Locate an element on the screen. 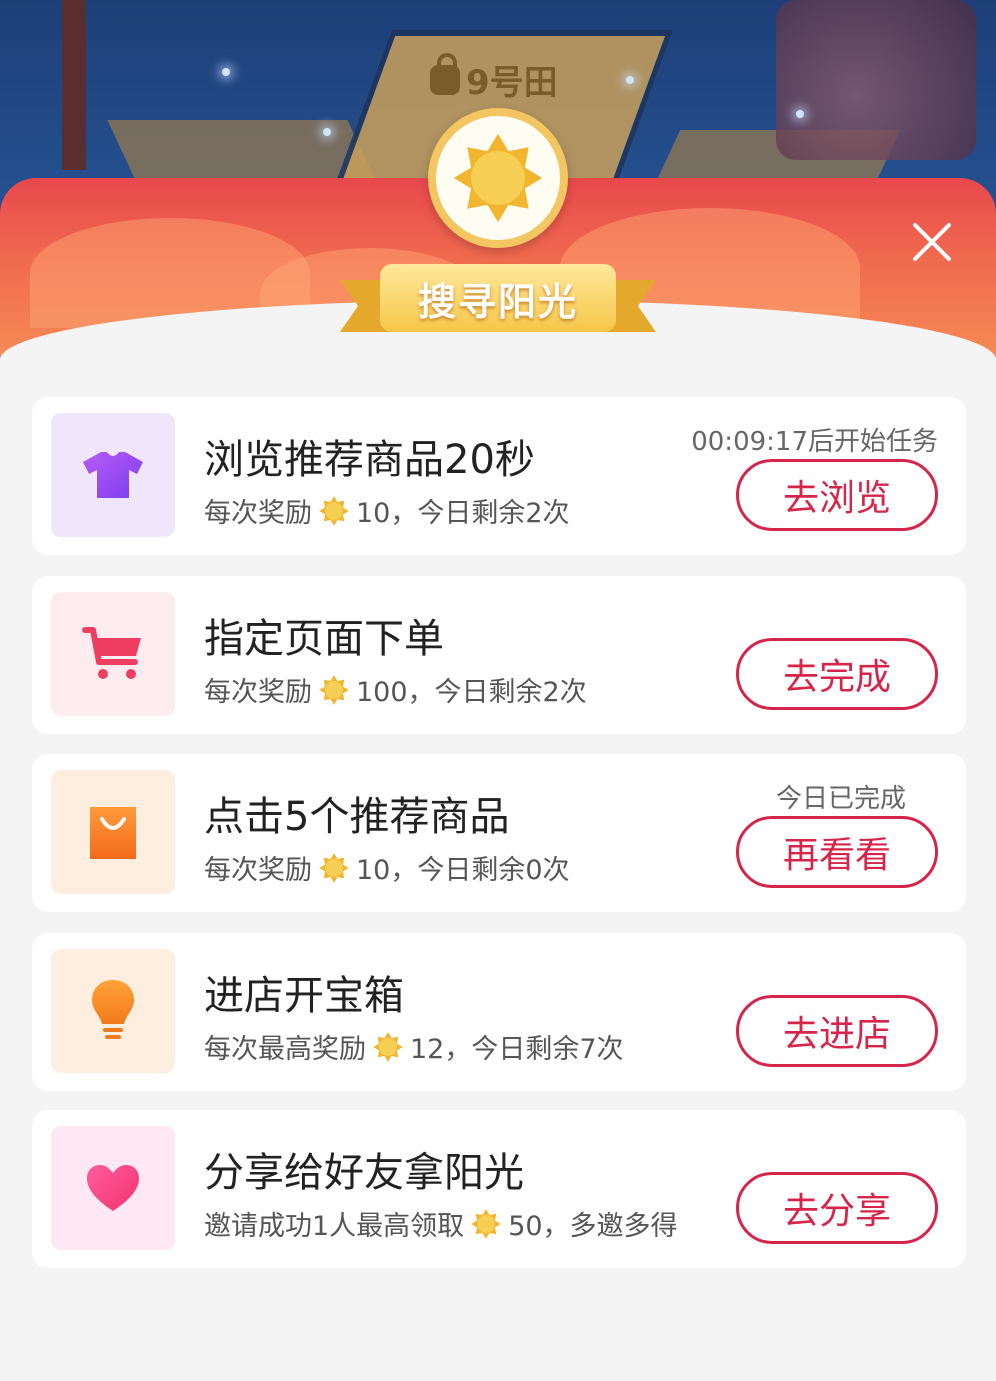 Image resolution: width=996 pixels, height=1381 pixels. task-title: 点击5个推荐商品 is located at coordinates (357, 817).